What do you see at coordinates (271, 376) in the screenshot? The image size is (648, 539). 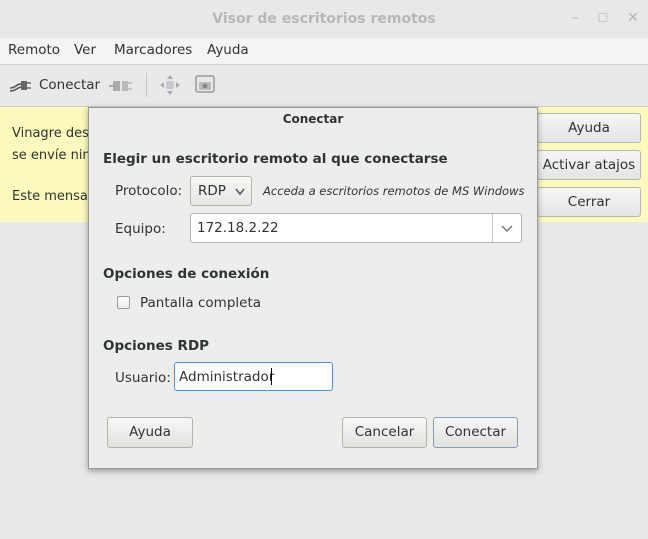 I see `text-cursor` at bounding box center [271, 376].